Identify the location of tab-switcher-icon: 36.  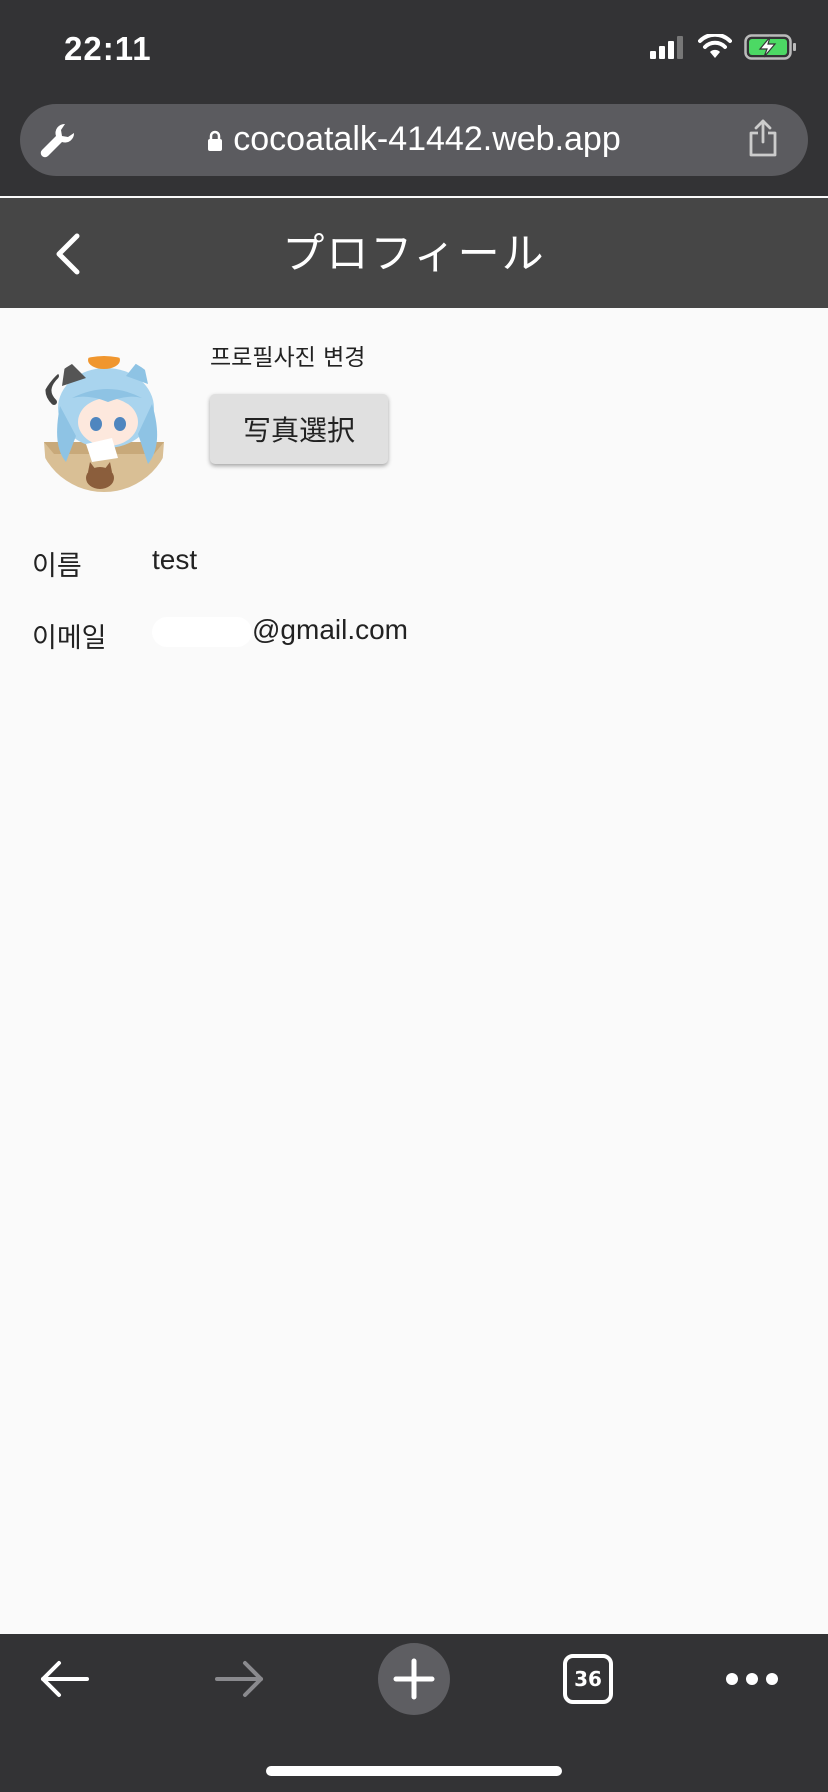
(588, 1679).